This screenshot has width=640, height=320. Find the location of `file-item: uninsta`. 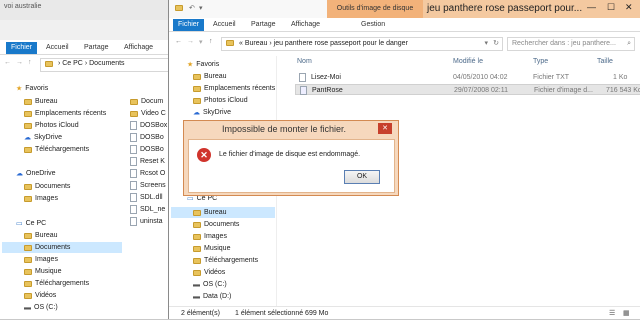

file-item: uninsta is located at coordinates (146, 221).